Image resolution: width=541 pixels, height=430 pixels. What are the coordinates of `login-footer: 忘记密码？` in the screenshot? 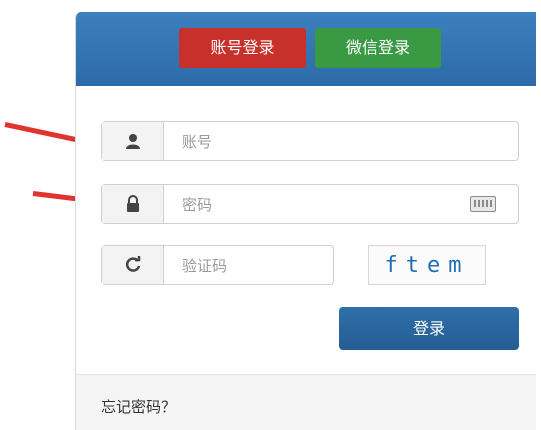 It's located at (306, 402).